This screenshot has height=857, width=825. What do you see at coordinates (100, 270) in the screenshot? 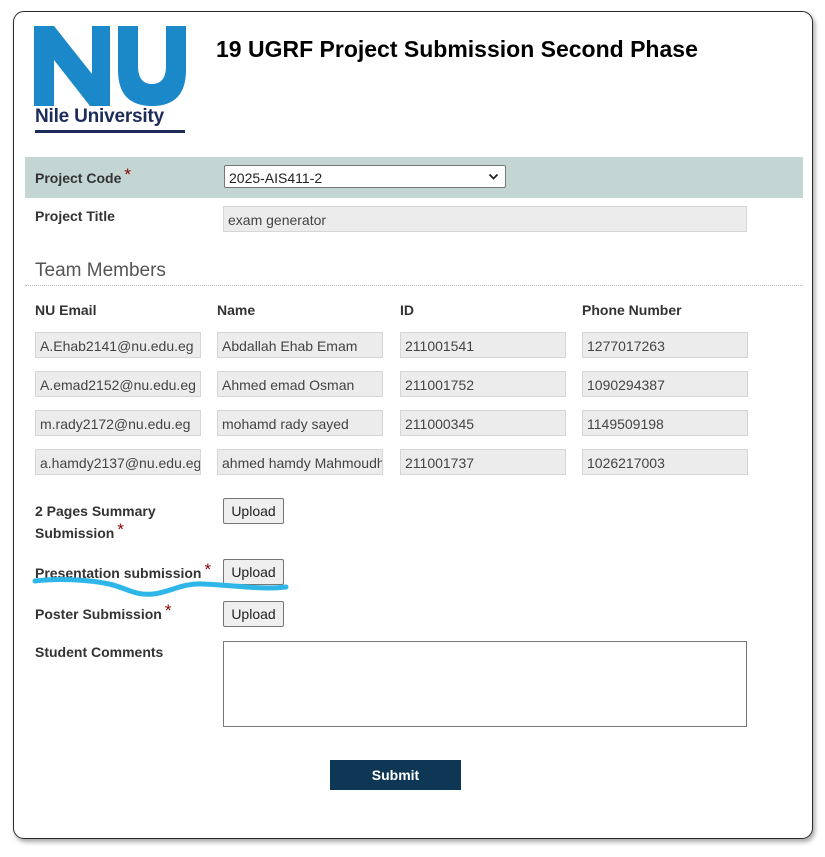
I see `team-members-heading: Team Members` at bounding box center [100, 270].